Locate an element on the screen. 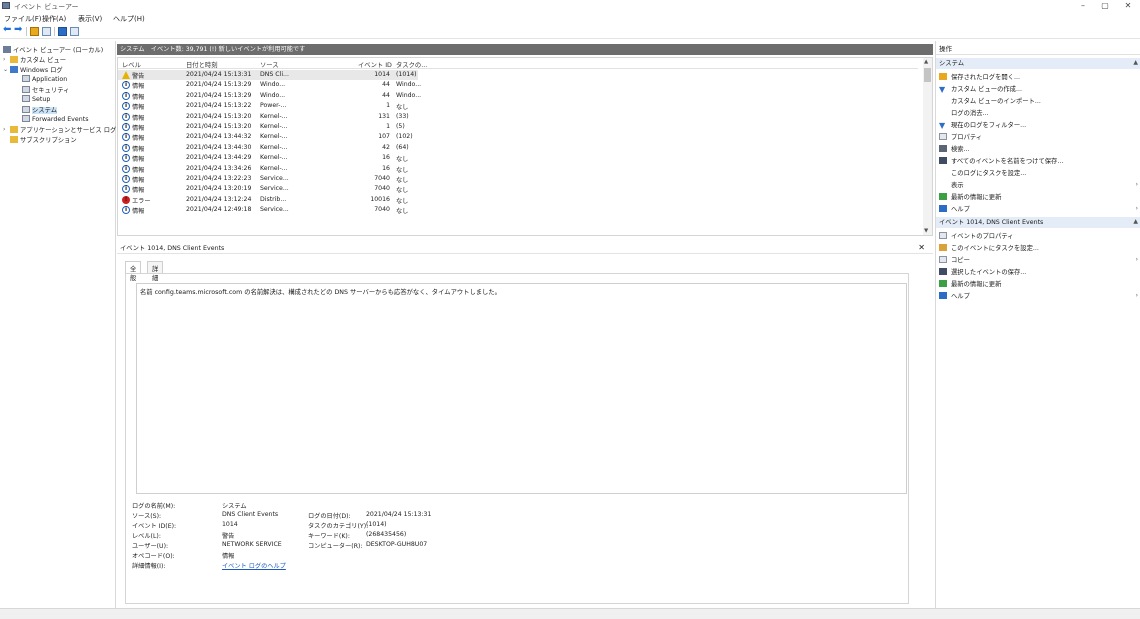 This screenshot has height=619, width=1140. tab-general: 全般 is located at coordinates (133, 271).